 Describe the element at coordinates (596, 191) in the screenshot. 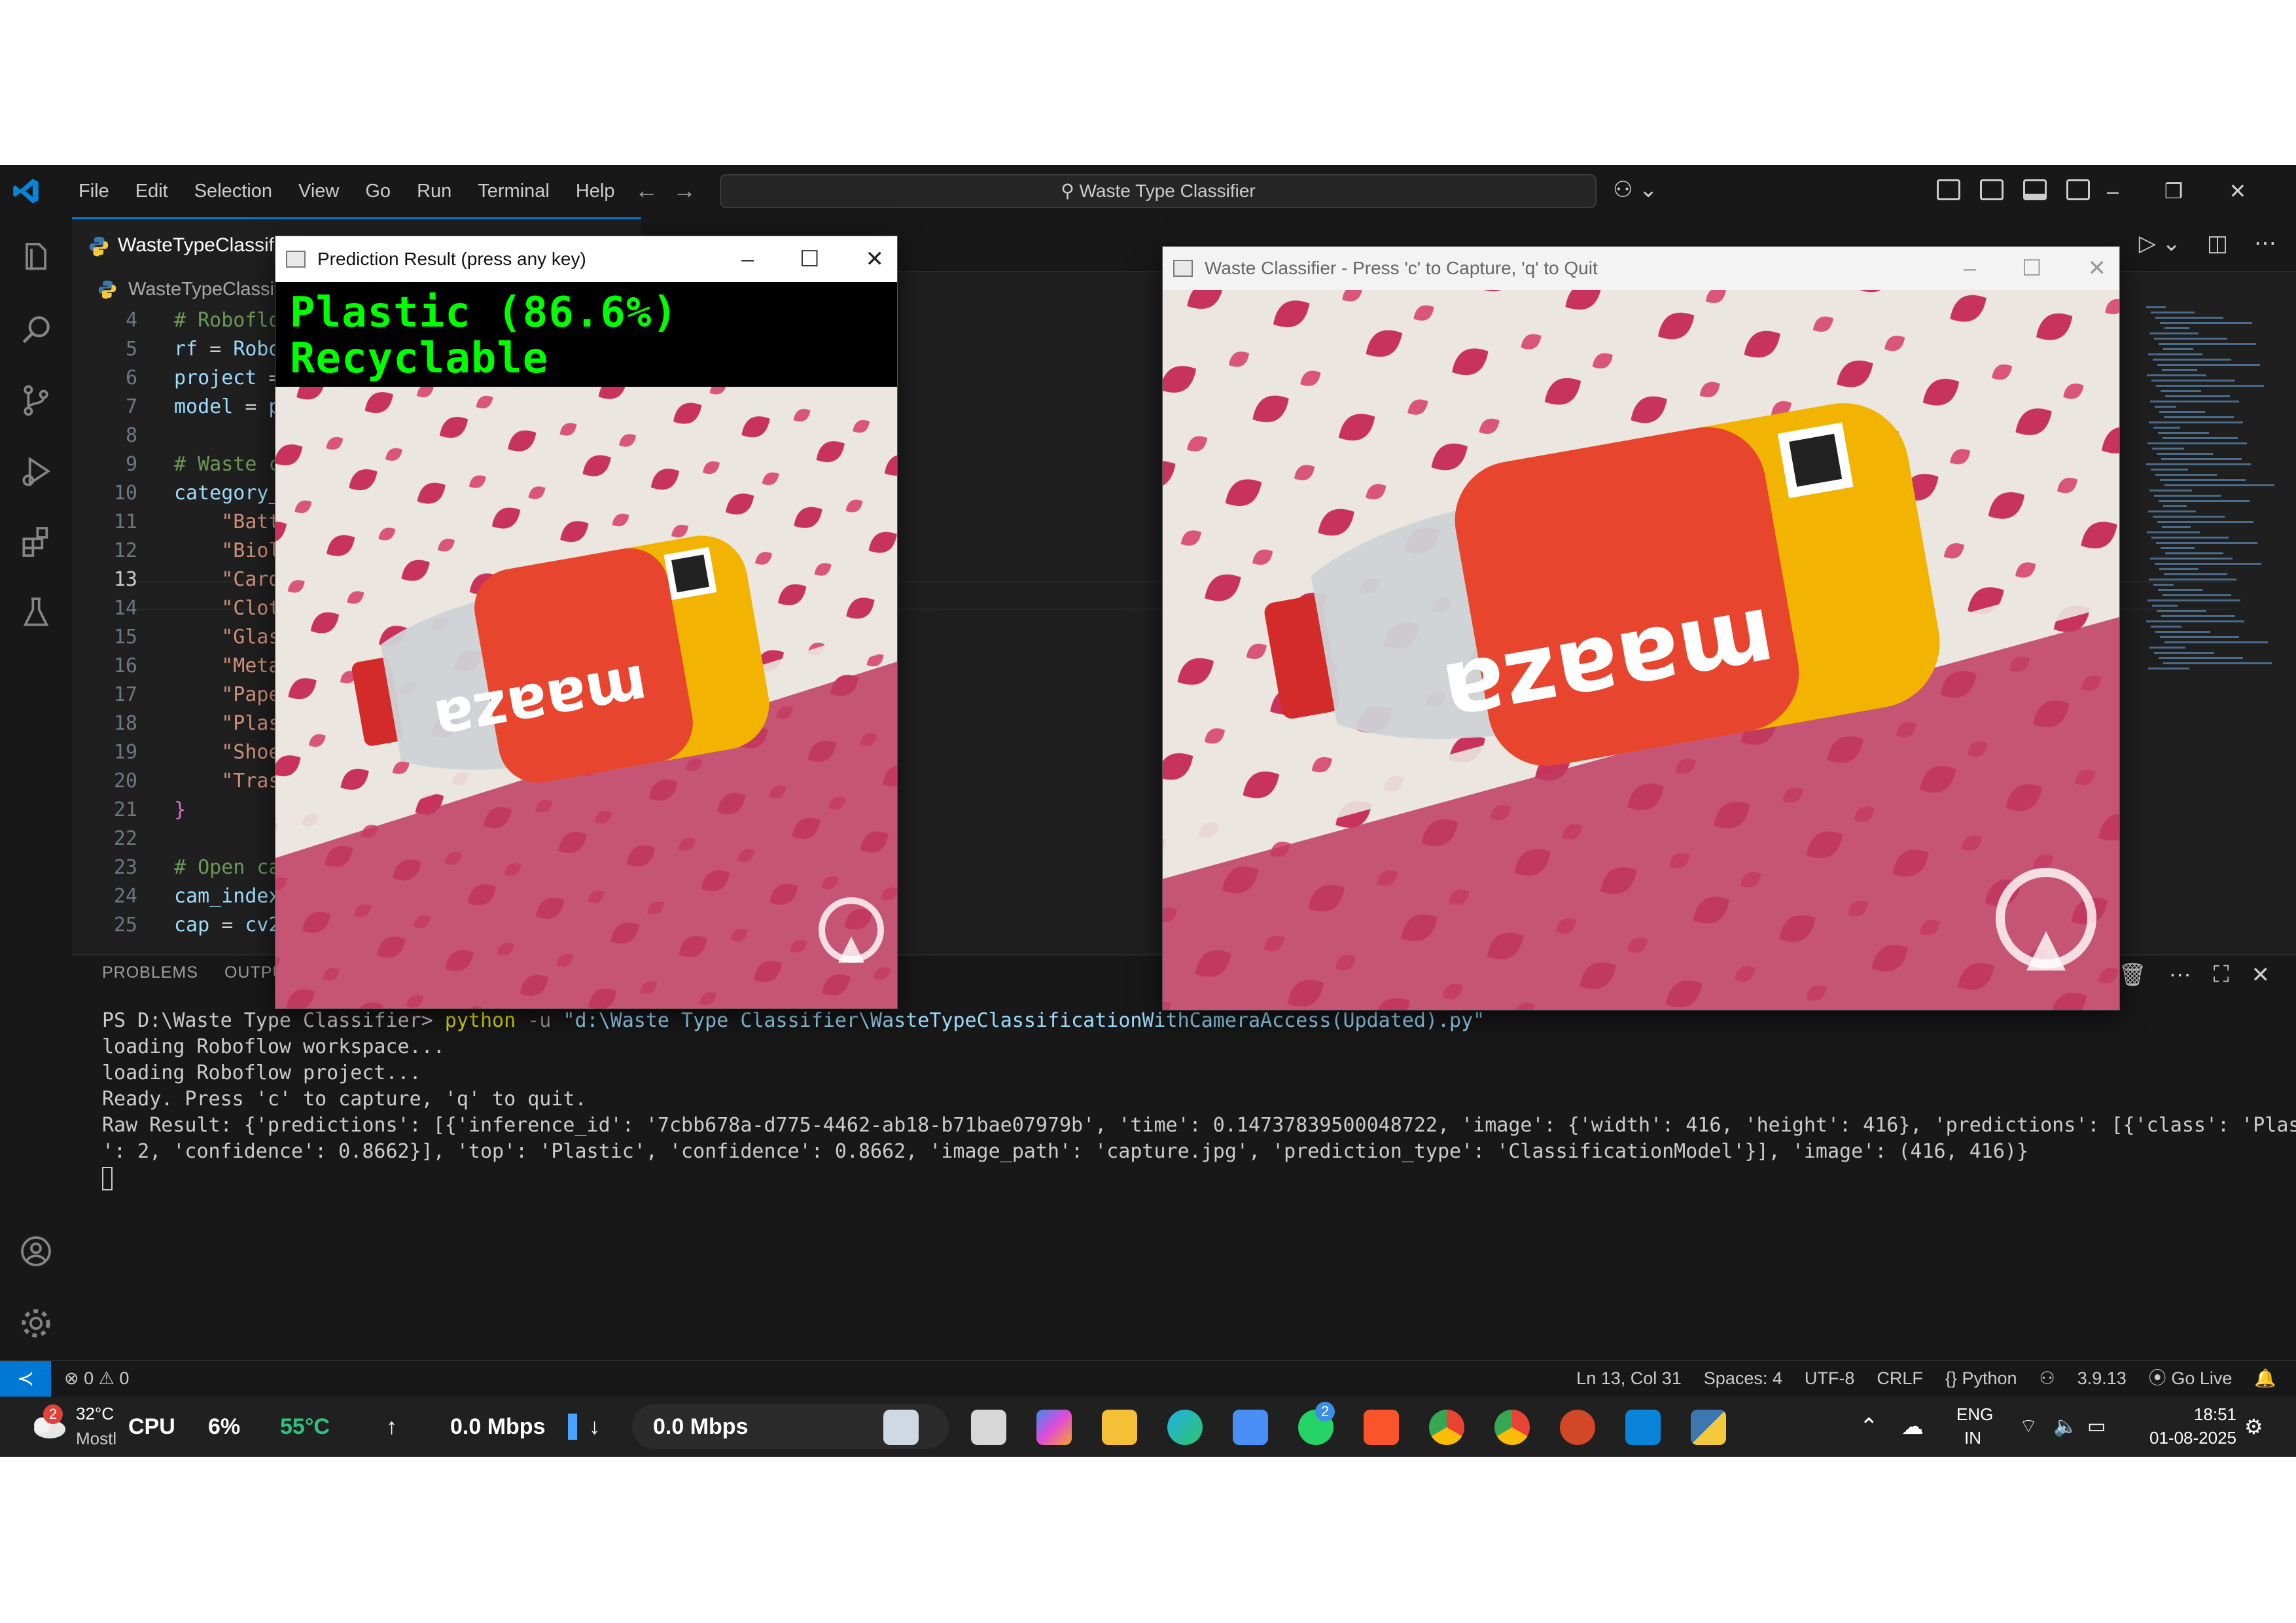

I see `menu-help: Help` at that location.